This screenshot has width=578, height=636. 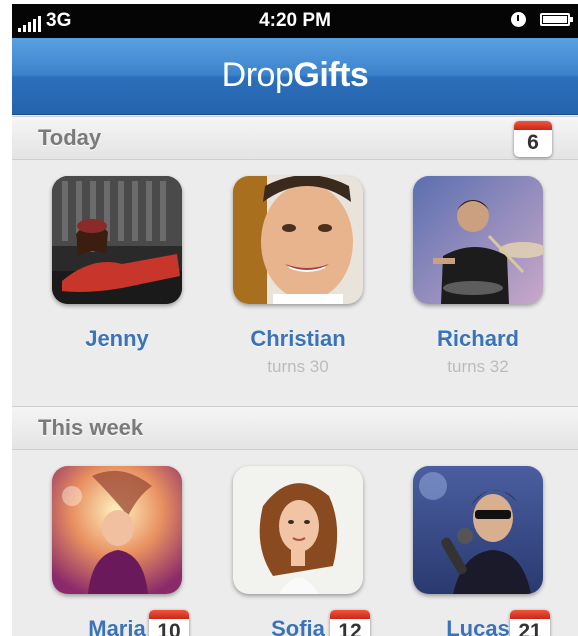 I want to click on person-age-subtitle: turns 32, so click(x=478, y=366).